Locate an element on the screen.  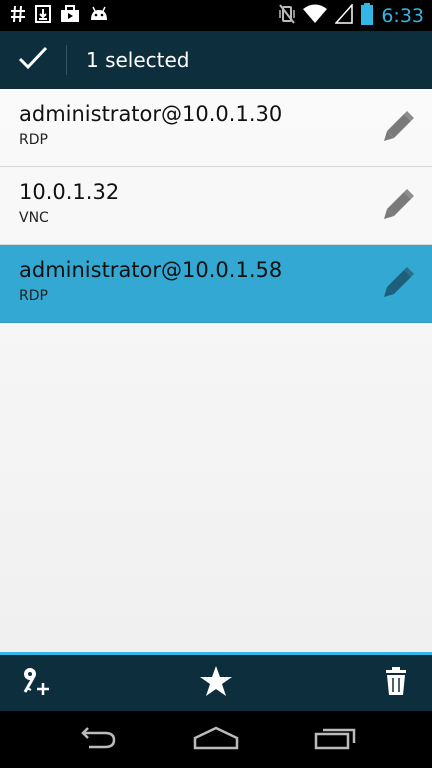
star-icon is located at coordinates (216, 683).